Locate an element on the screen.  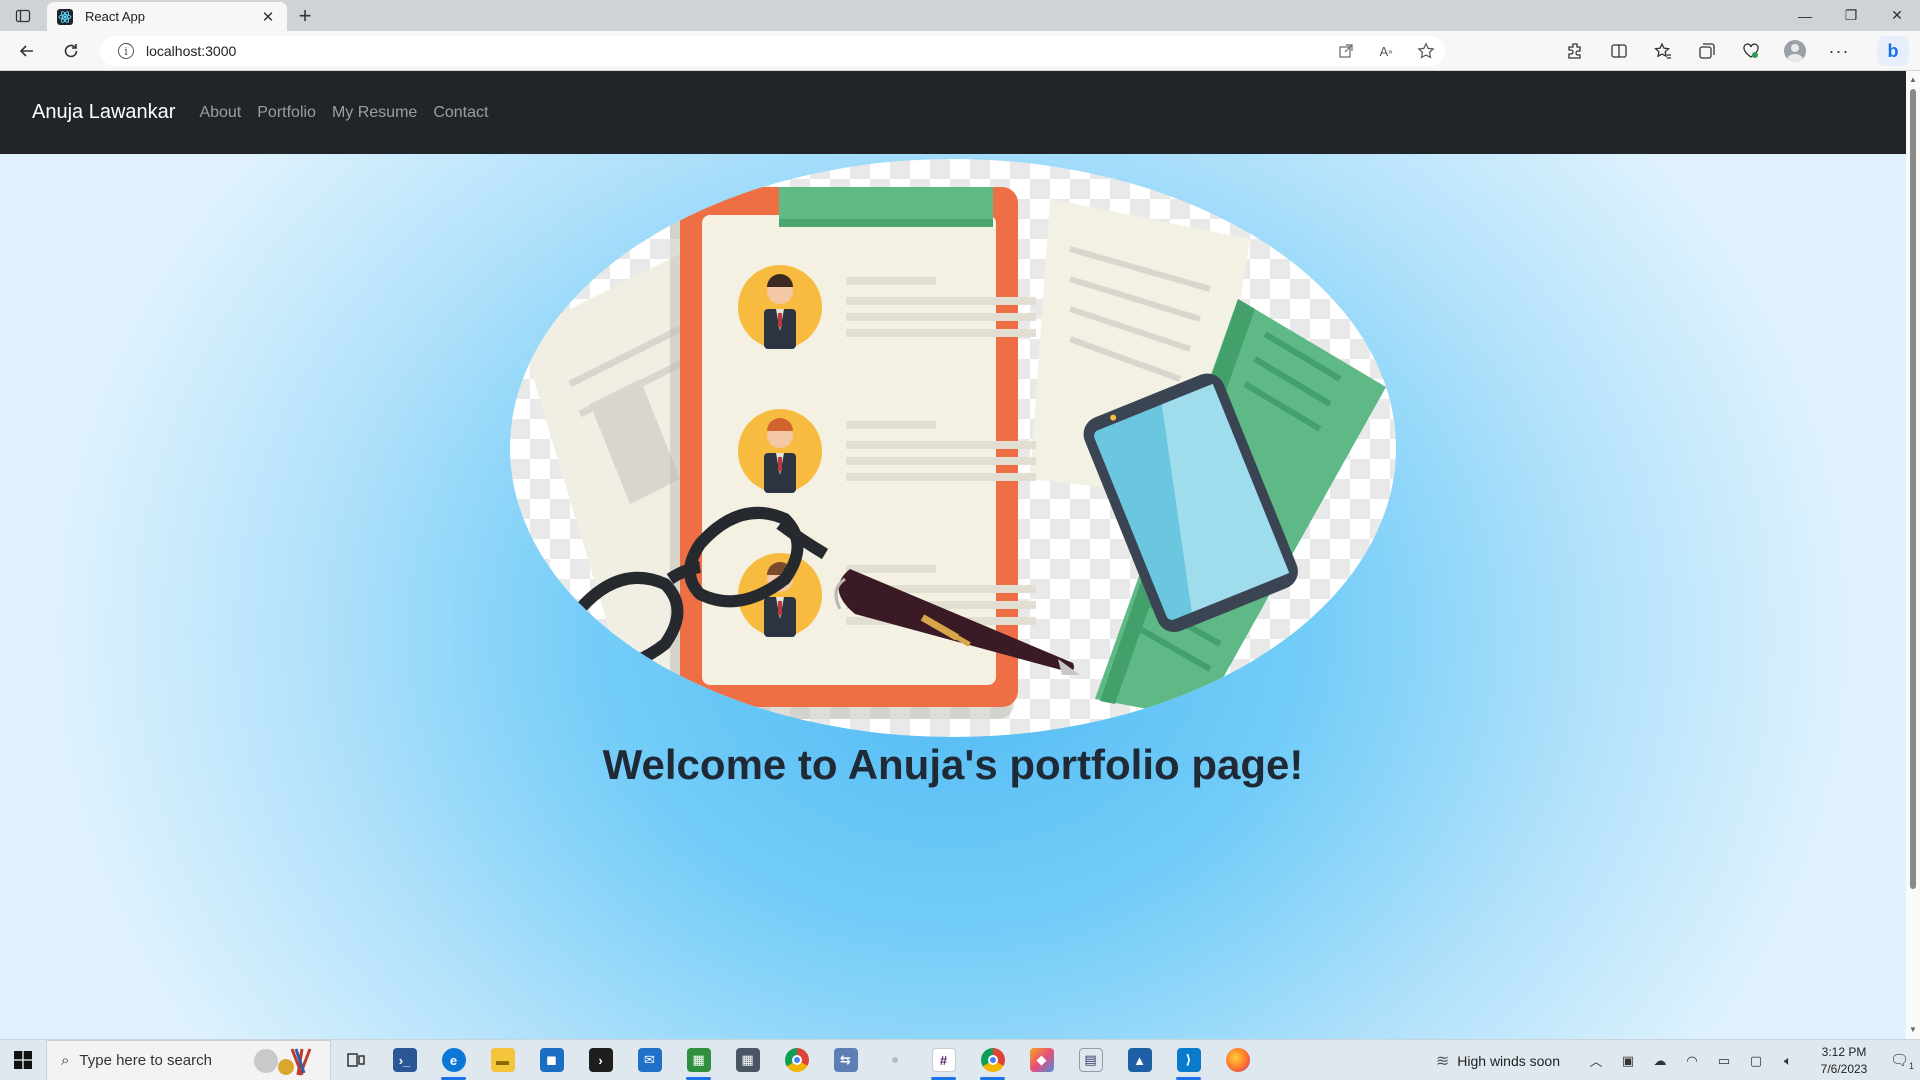
restore-button: ❐ is located at coordinates (1851, 15).